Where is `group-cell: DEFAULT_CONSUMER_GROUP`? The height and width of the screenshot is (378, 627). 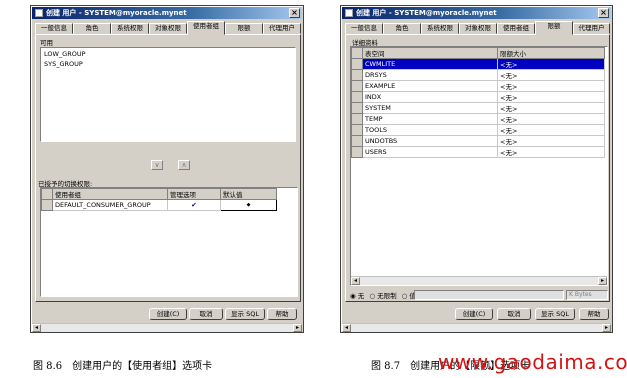
group-cell: DEFAULT_CONSUMER_GROUP is located at coordinates (110, 205).